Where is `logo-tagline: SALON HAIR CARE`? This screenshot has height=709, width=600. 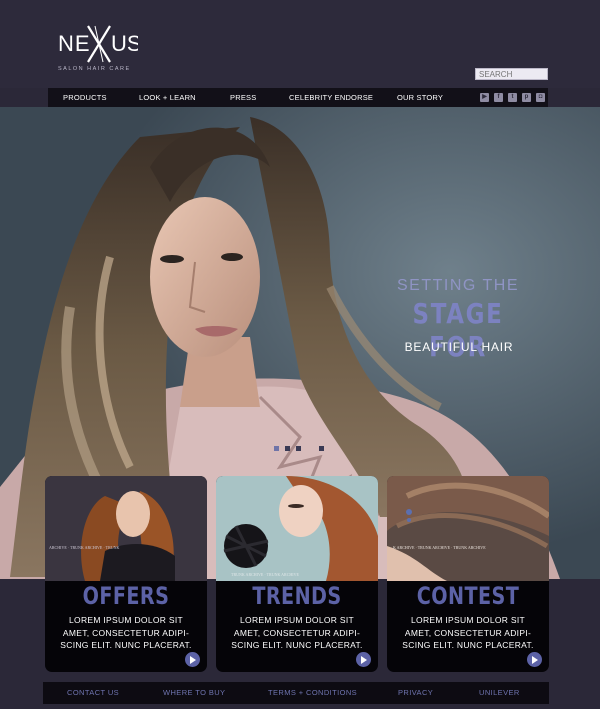
logo-tagline: SALON HAIR CARE is located at coordinates (94, 69).